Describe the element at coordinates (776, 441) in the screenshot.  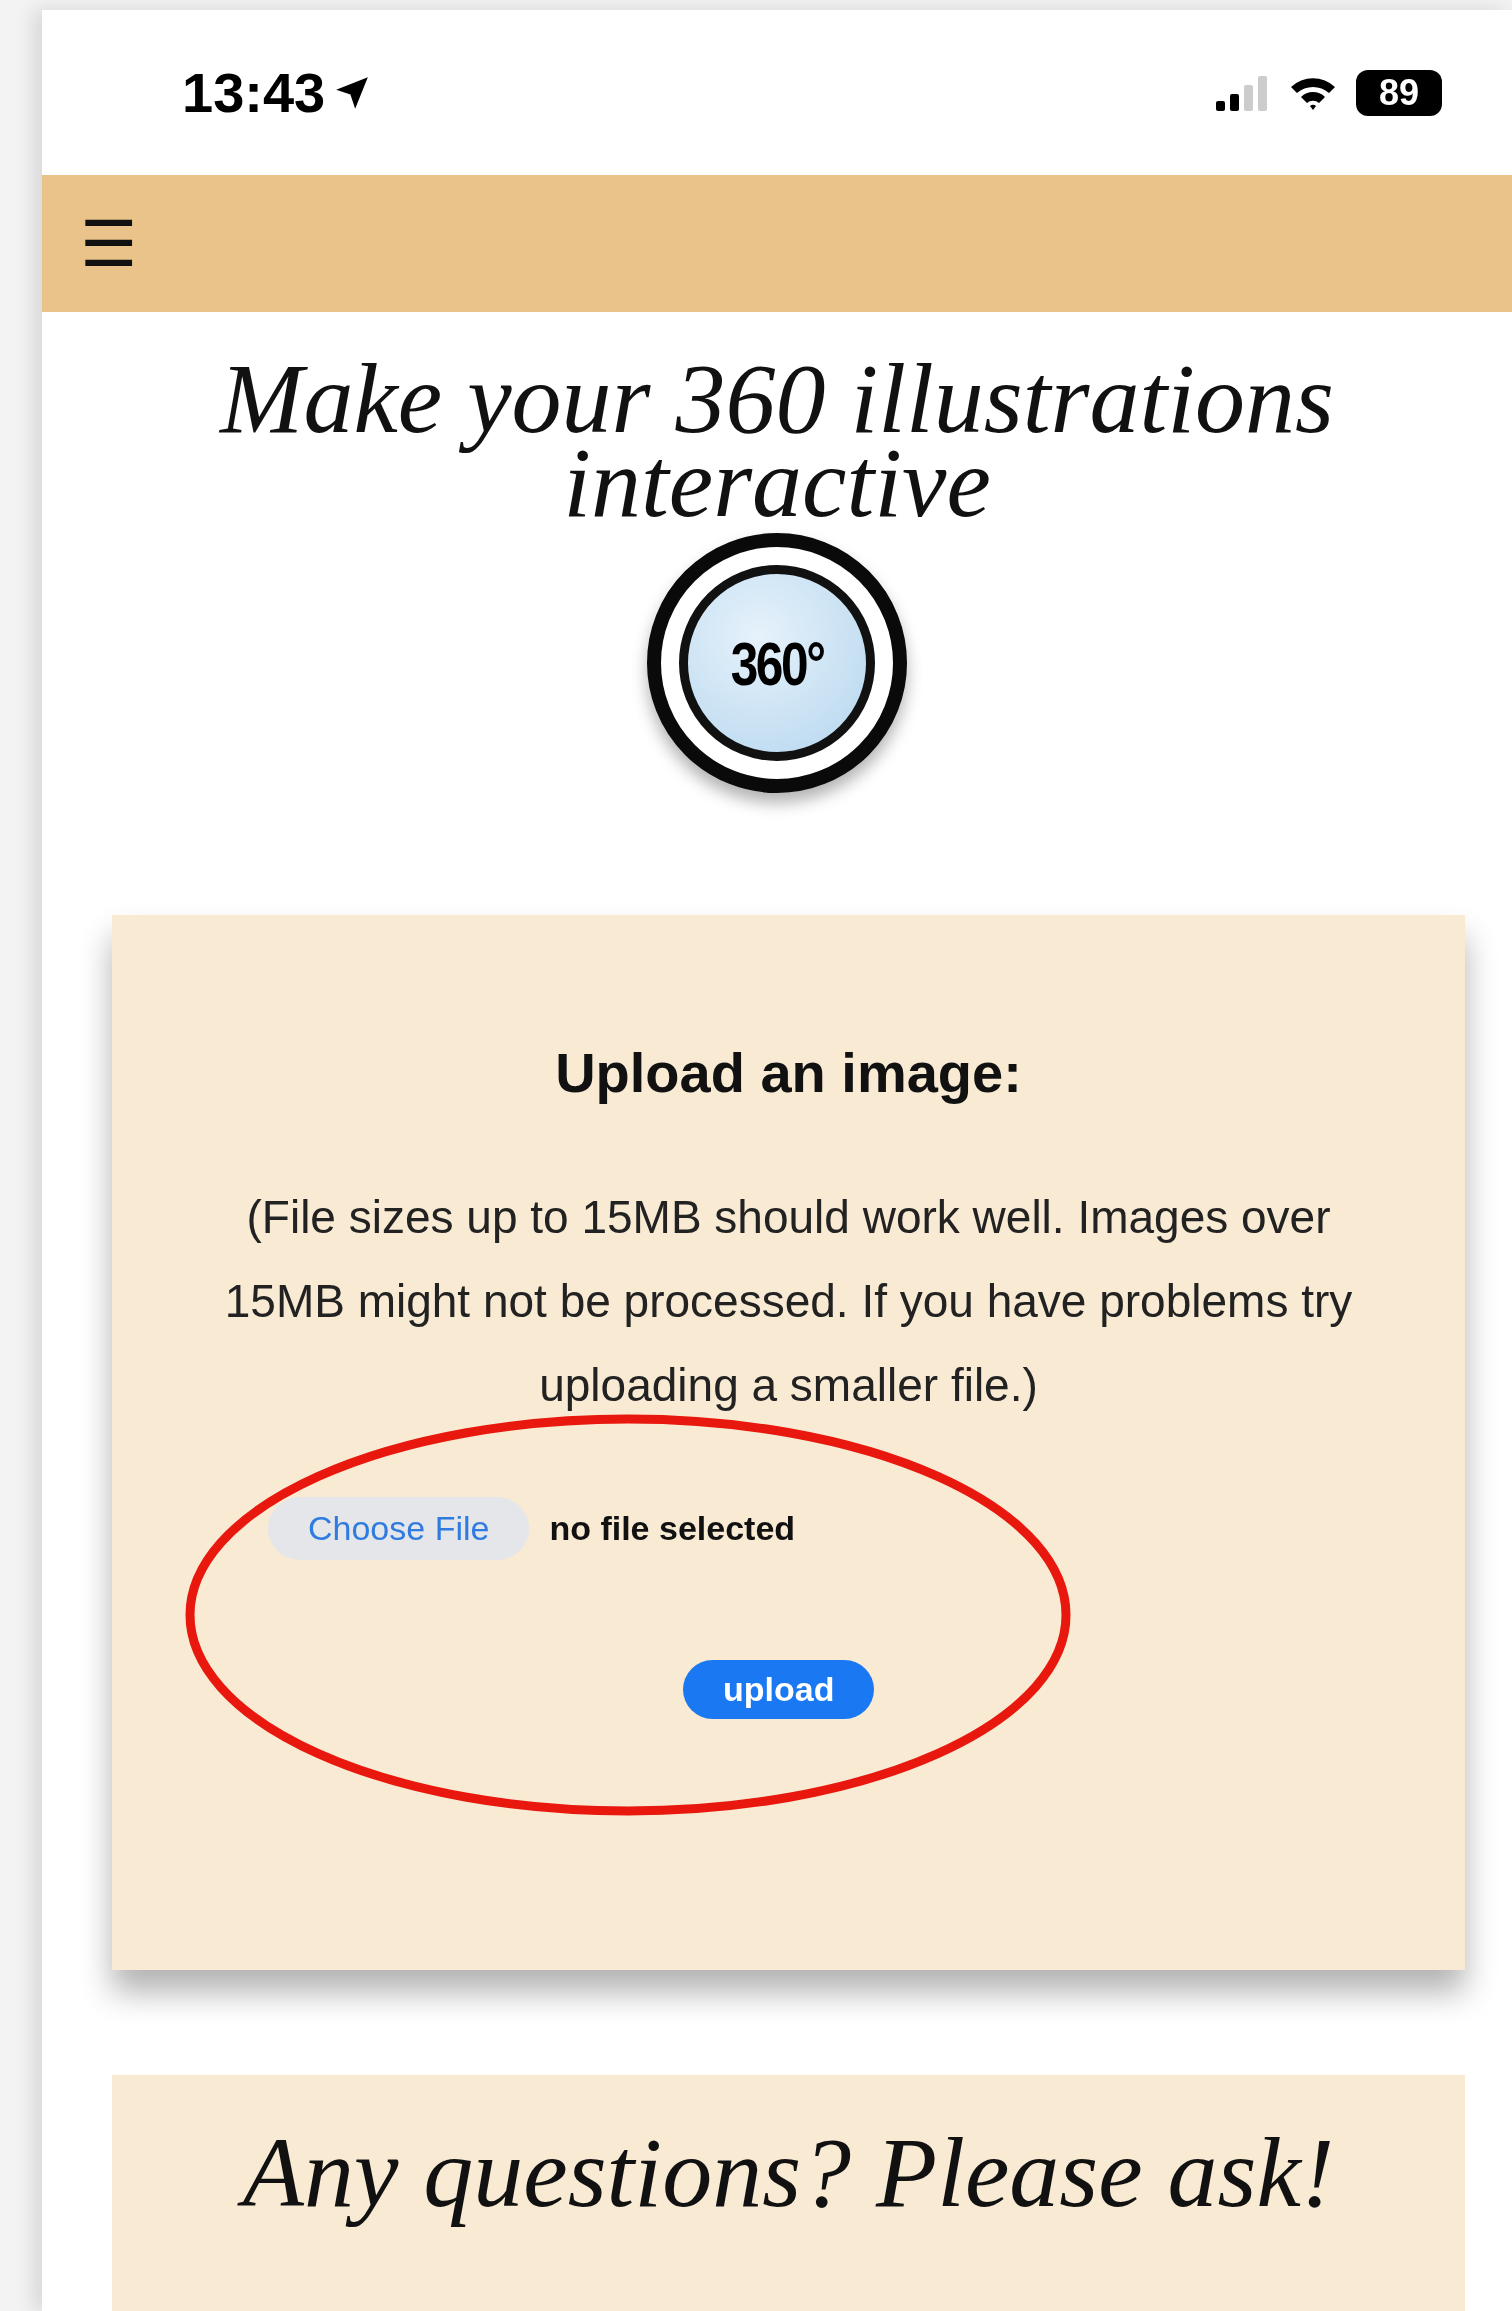
I see `page-title: Make your 360 illustrations interactive` at that location.